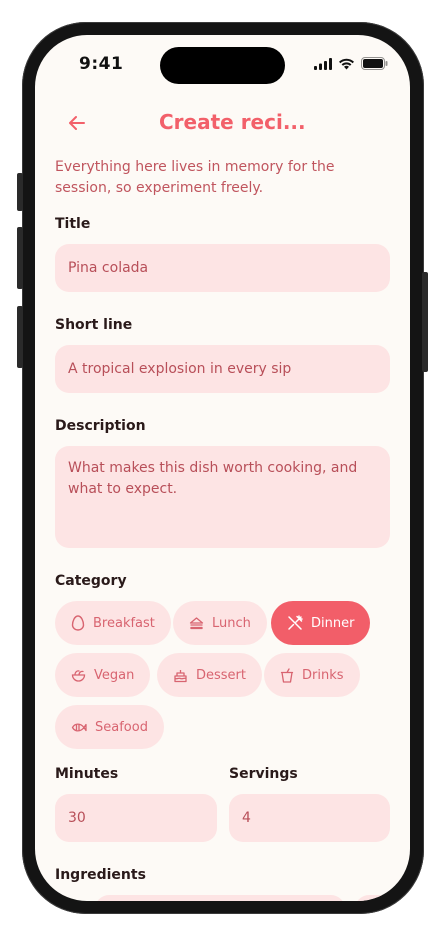  Describe the element at coordinates (94, 325) in the screenshot. I see `short-line-label: Short line` at that location.